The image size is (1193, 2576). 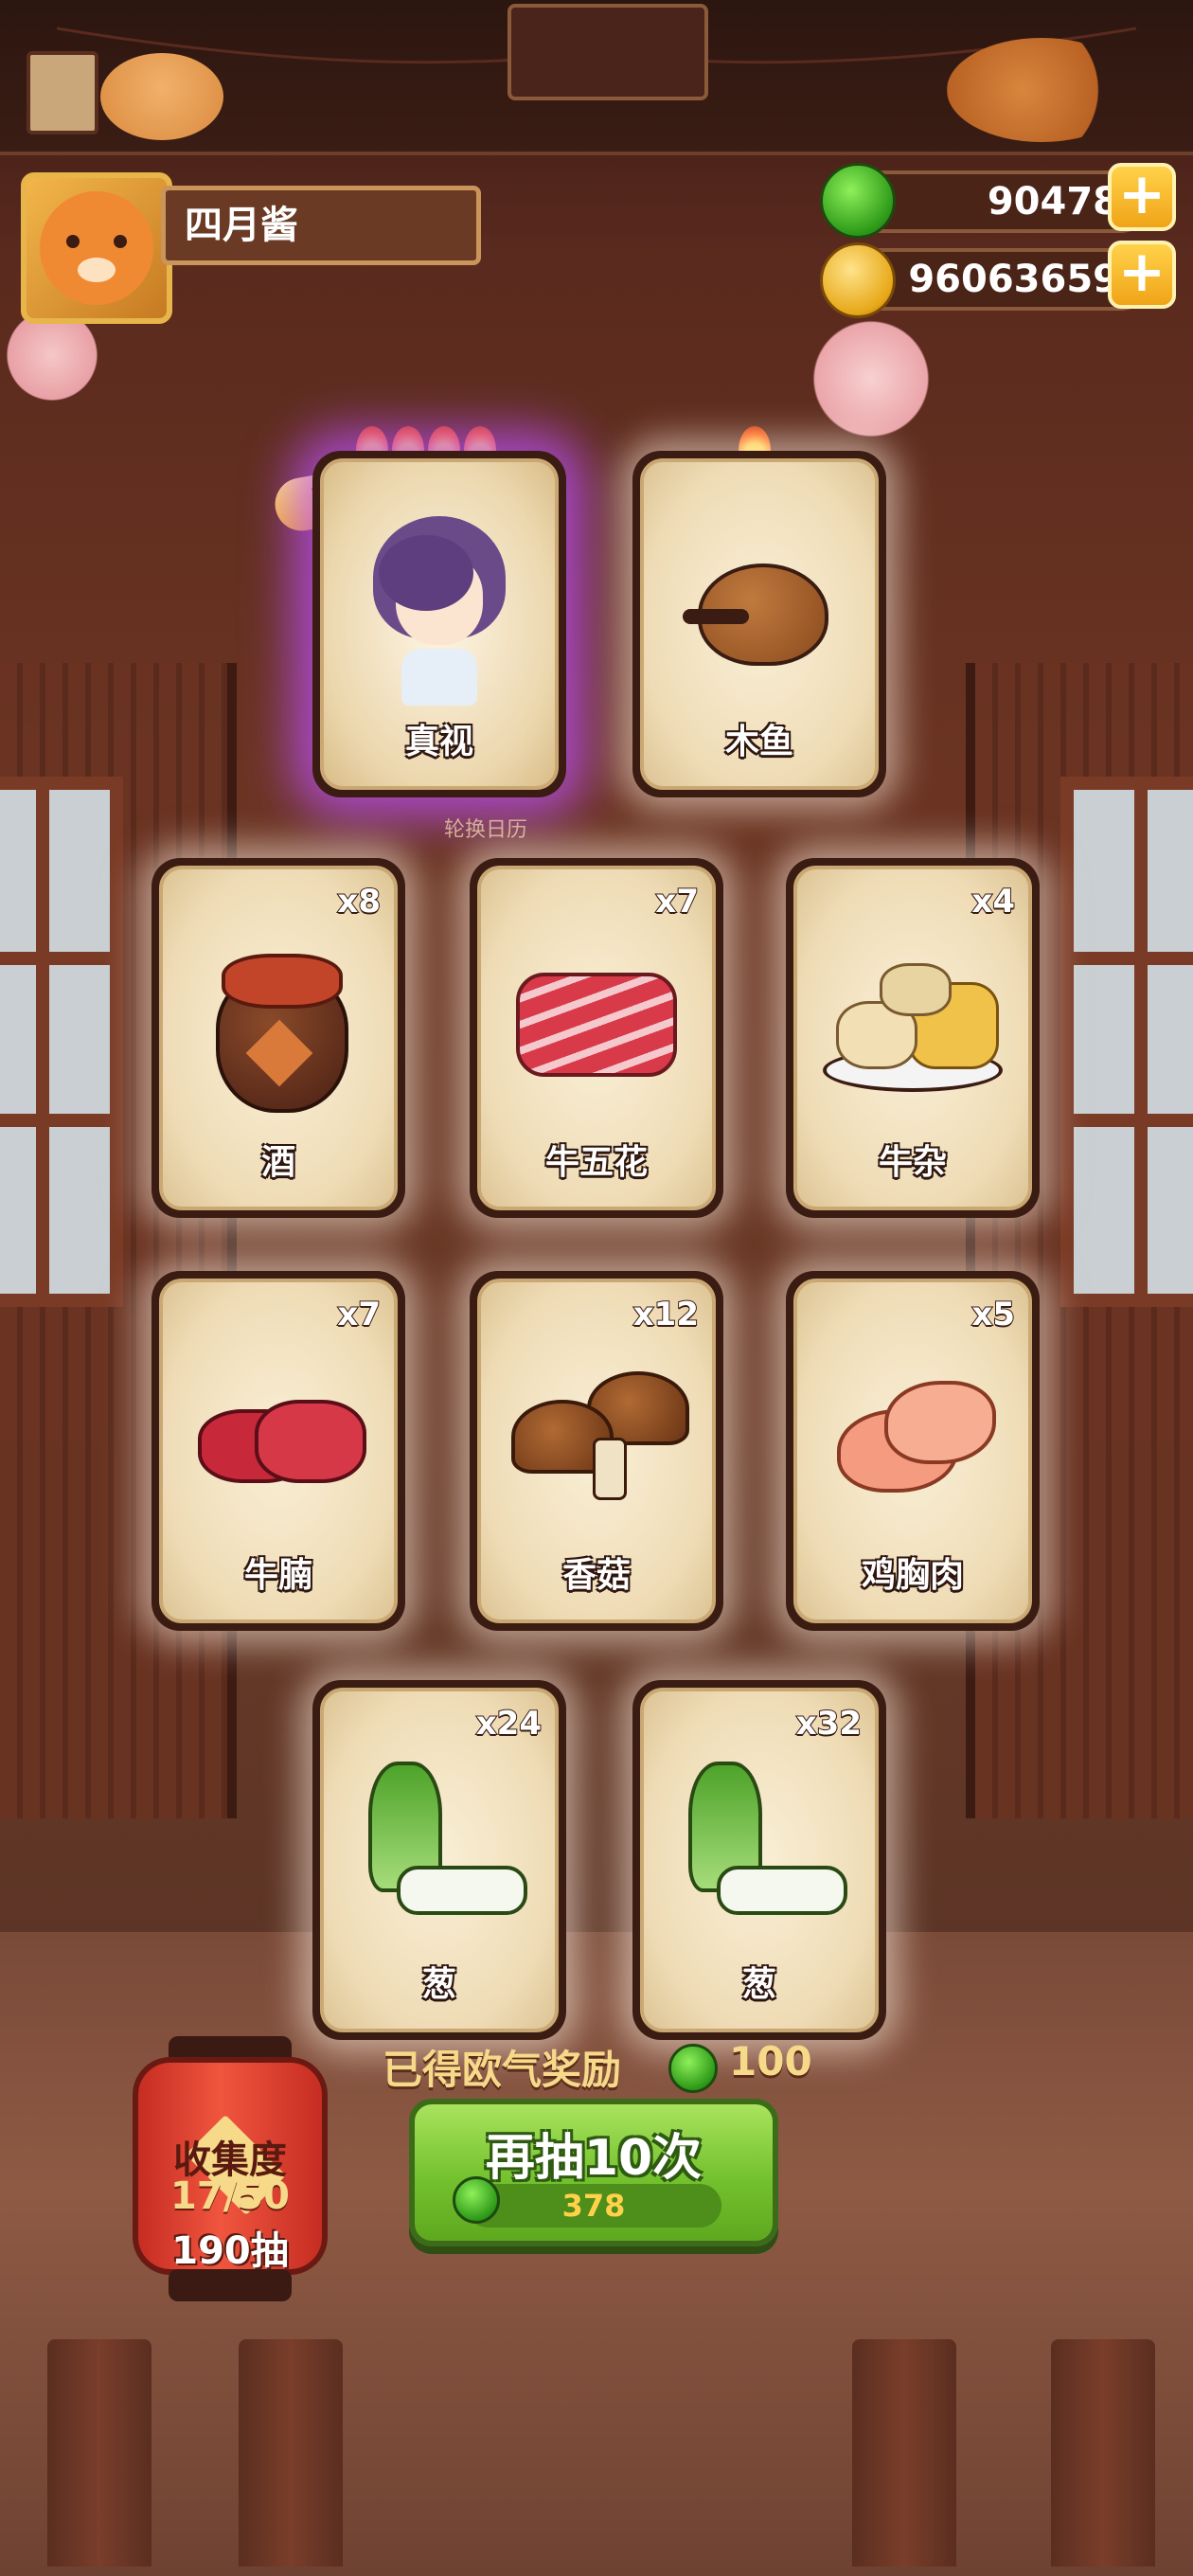 I want to click on beef-offal-plate-icon, so click(x=913, y=1025).